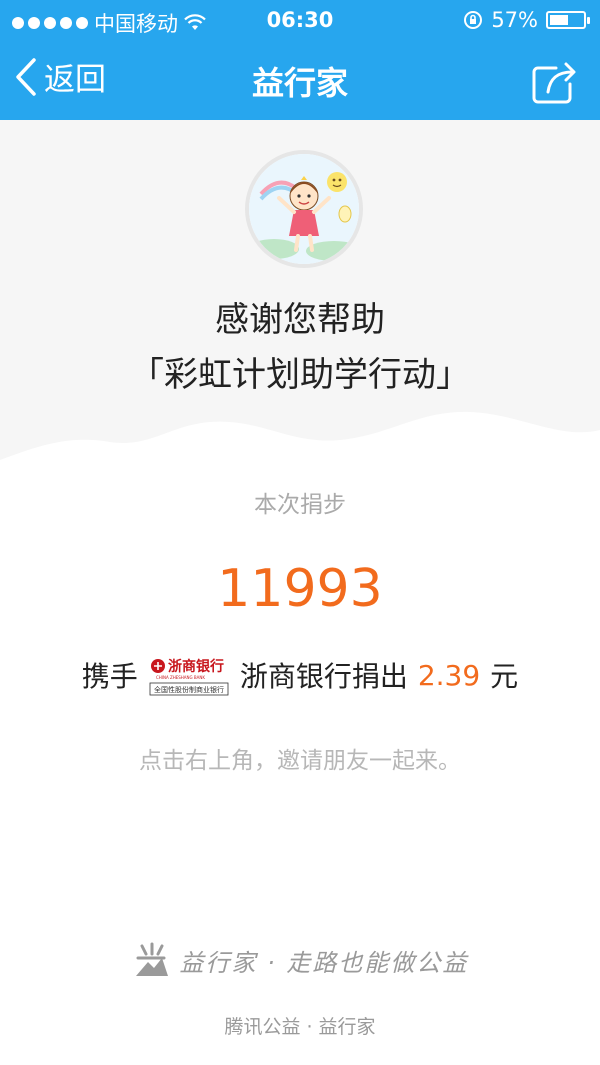  What do you see at coordinates (189, 689) in the screenshot?
I see `bank-logo-subtitle: 全国性股份制商业银行` at bounding box center [189, 689].